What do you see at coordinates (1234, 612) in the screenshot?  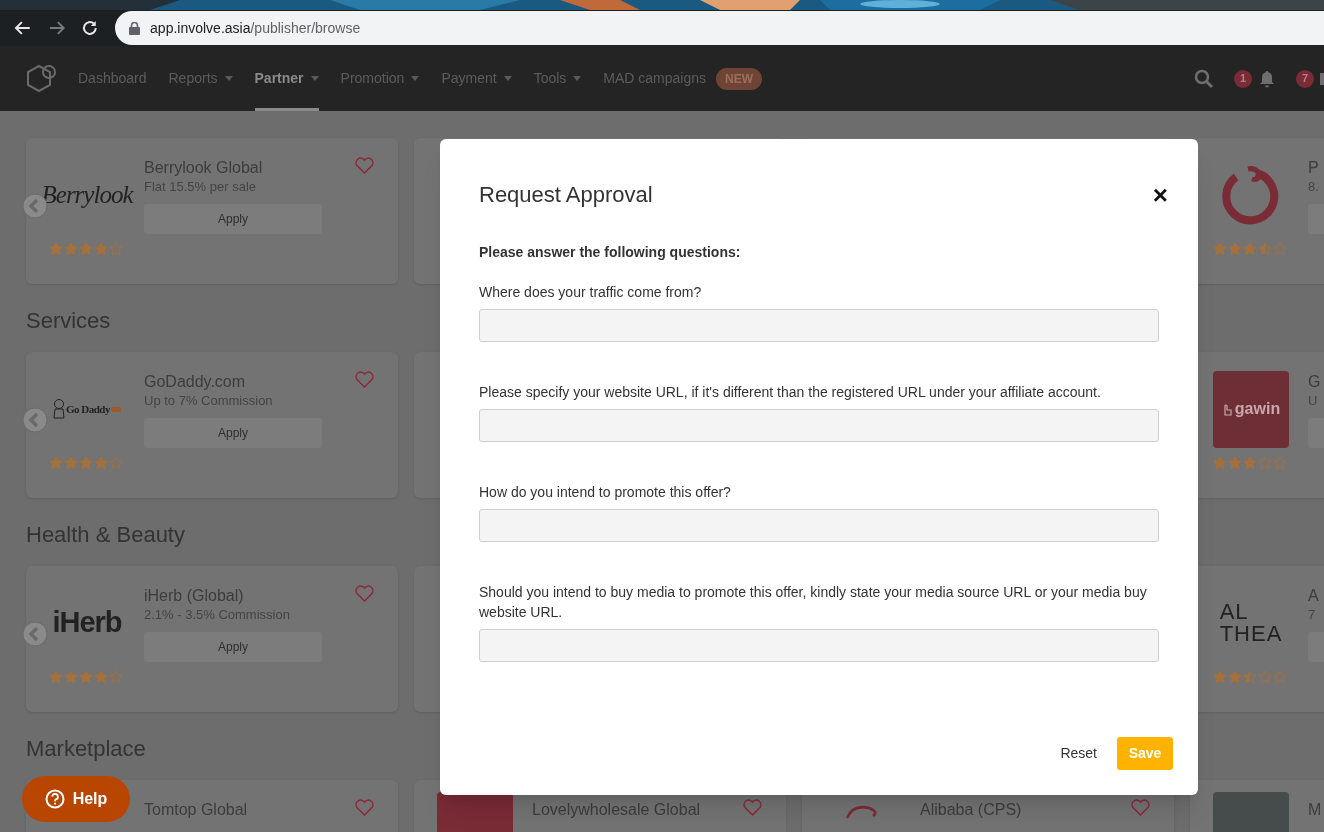 I see `brand-logo-text: AL` at bounding box center [1234, 612].